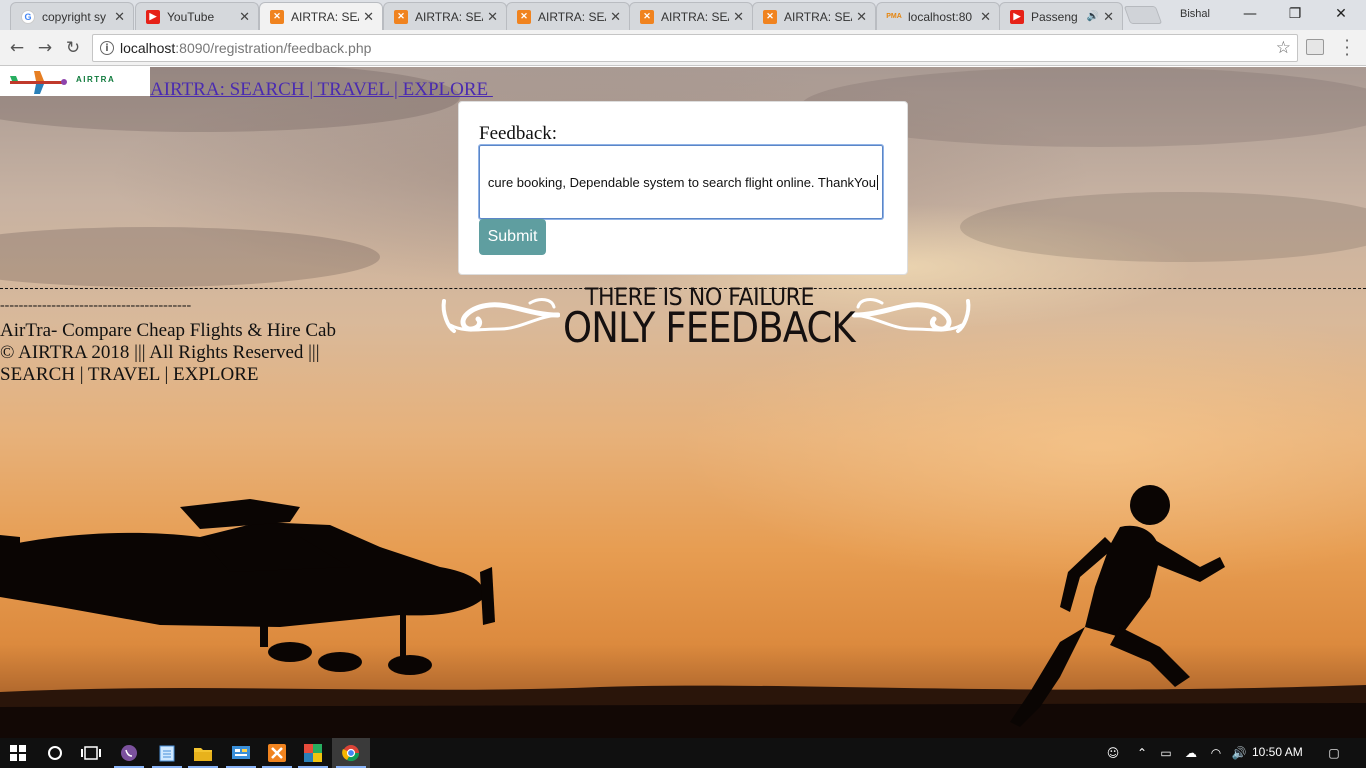 The image size is (1366, 768). I want to click on control-panel-icon, so click(241, 753).